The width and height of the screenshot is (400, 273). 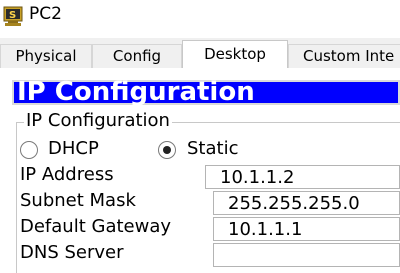 I want to click on dhcp-label: DHCP, so click(x=73, y=148).